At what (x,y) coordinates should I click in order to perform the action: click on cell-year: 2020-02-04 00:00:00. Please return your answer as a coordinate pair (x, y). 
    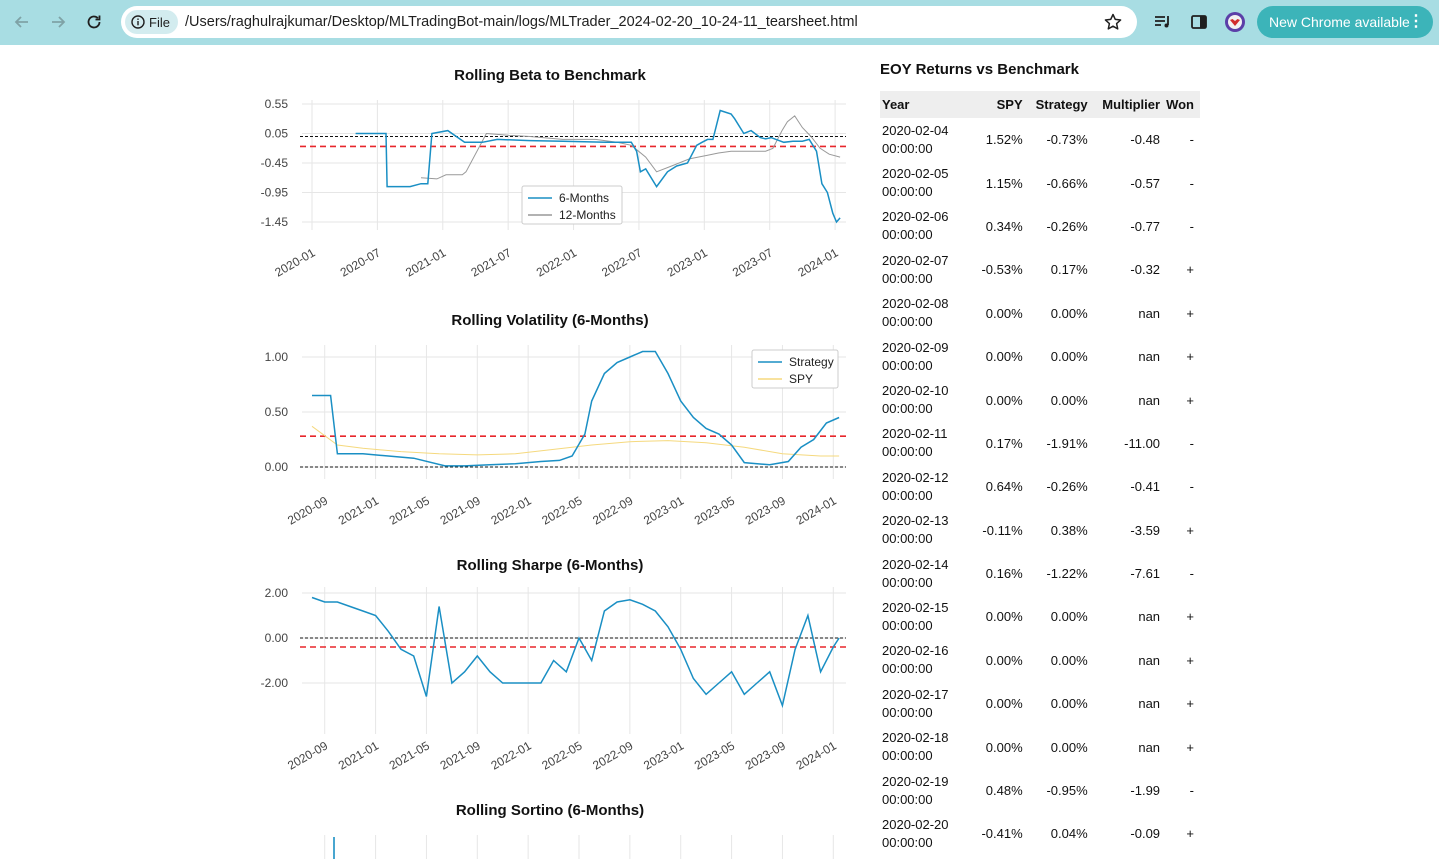
    Looking at the image, I should click on (926, 139).